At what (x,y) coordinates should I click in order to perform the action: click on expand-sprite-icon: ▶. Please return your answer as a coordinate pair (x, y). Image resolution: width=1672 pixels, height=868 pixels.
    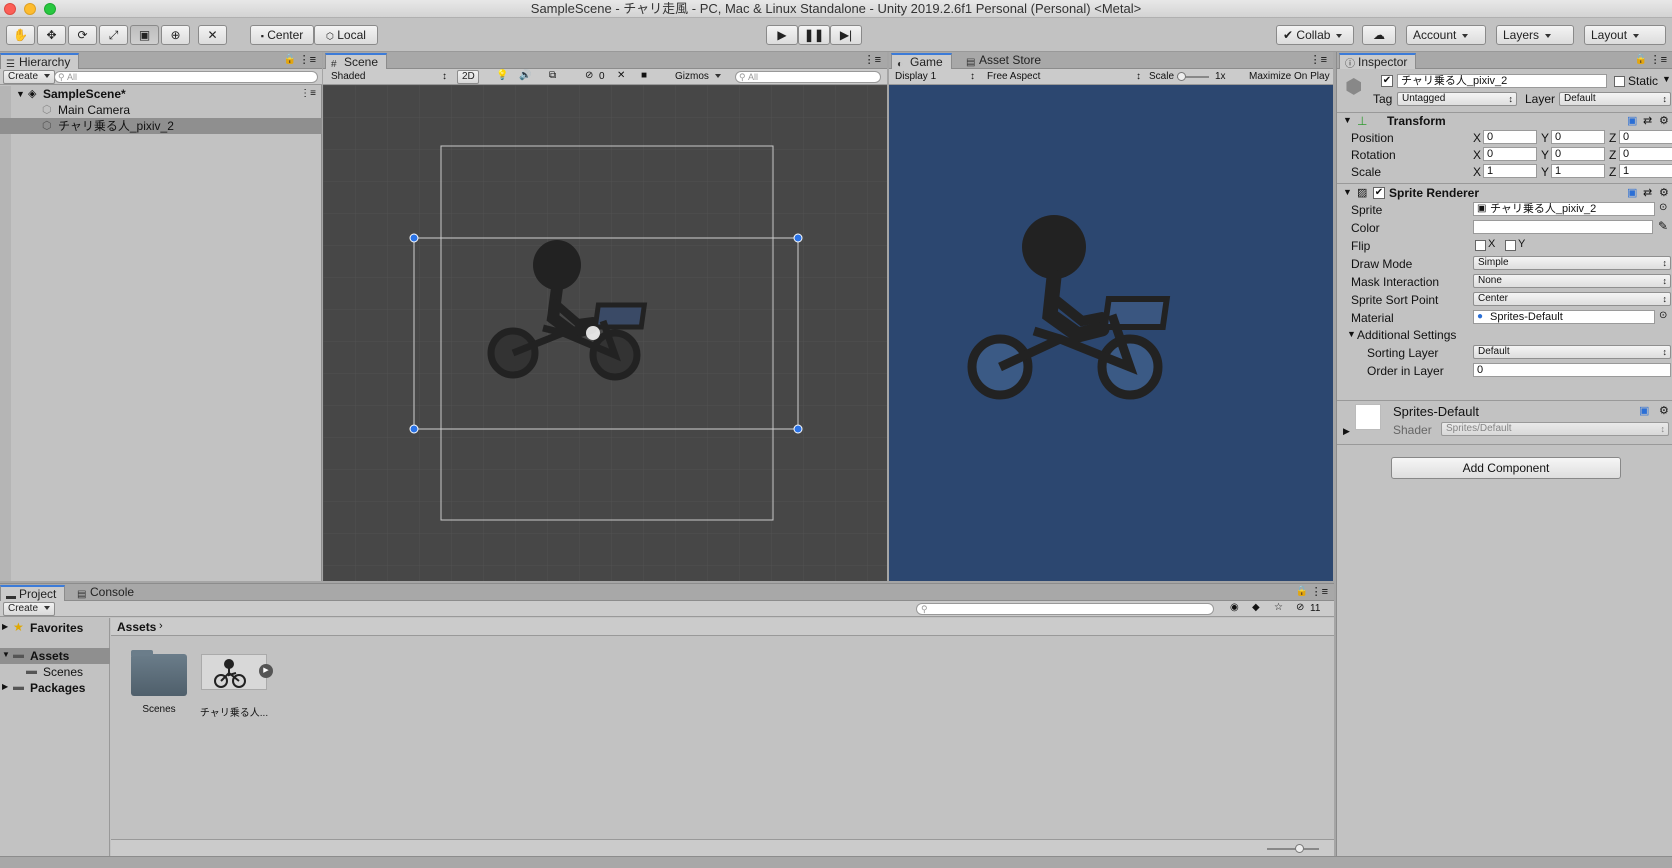
    Looking at the image, I should click on (266, 671).